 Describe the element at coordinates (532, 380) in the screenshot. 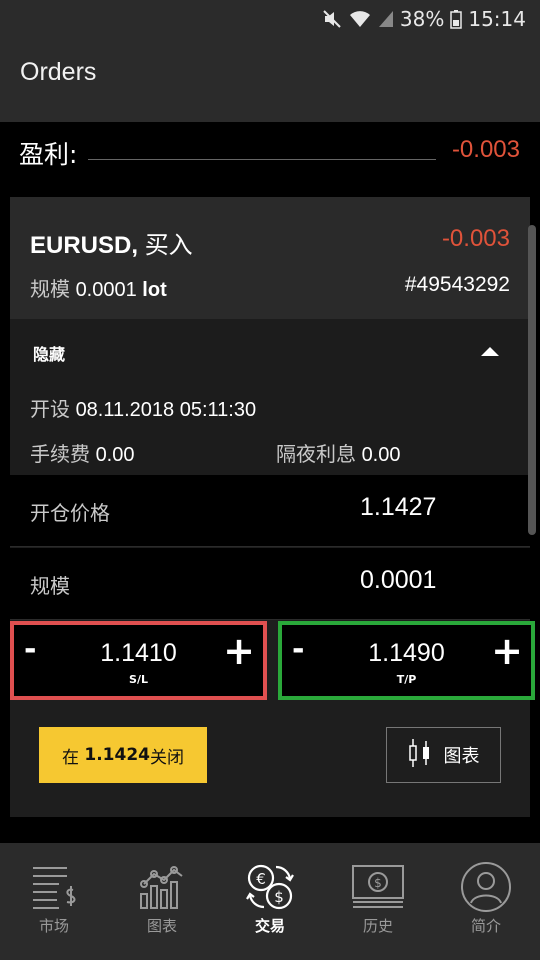

I see `scrollbar` at that location.